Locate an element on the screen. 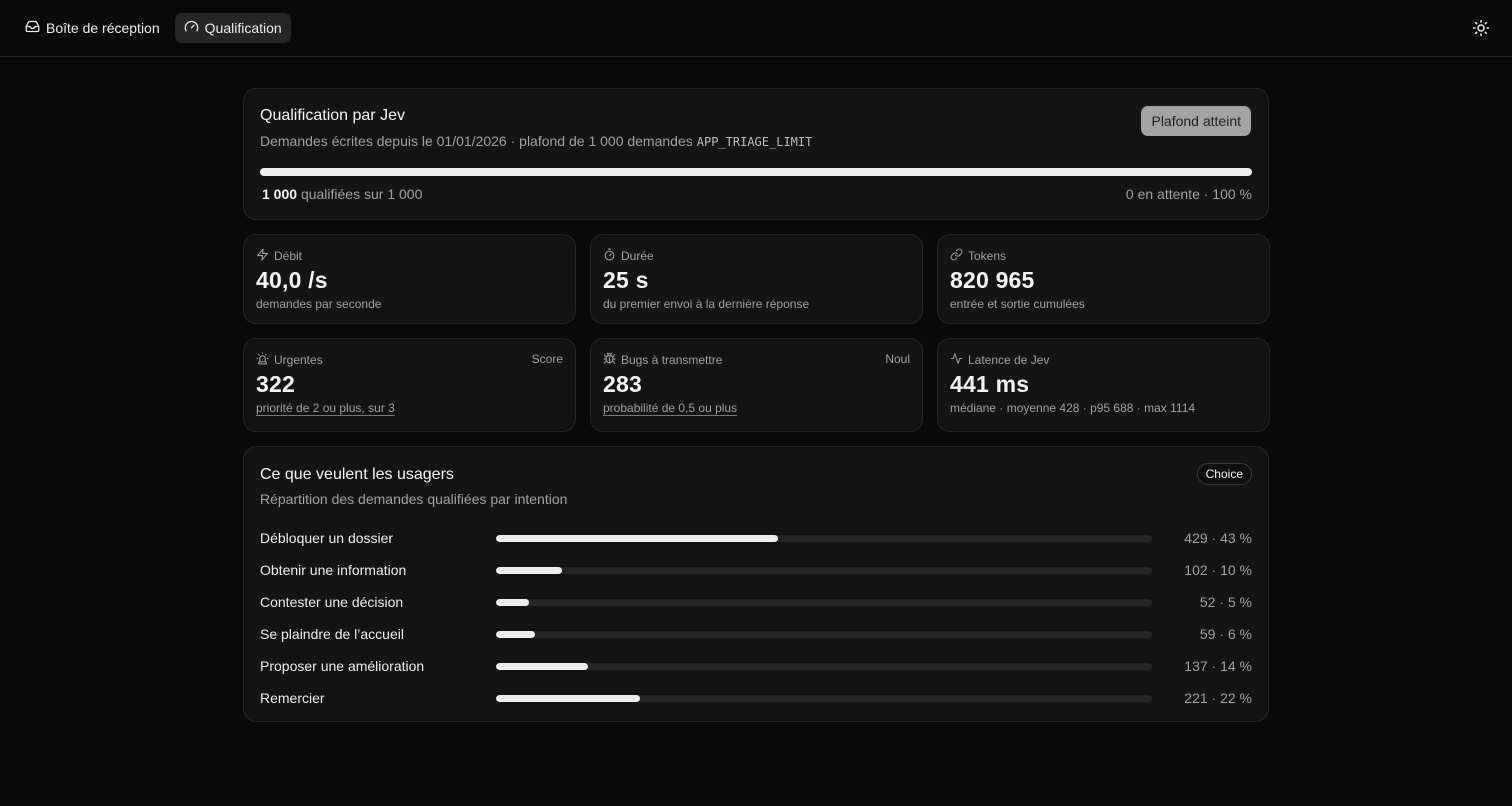 The width and height of the screenshot is (1512, 806). stat-label: Débit is located at coordinates (288, 255).